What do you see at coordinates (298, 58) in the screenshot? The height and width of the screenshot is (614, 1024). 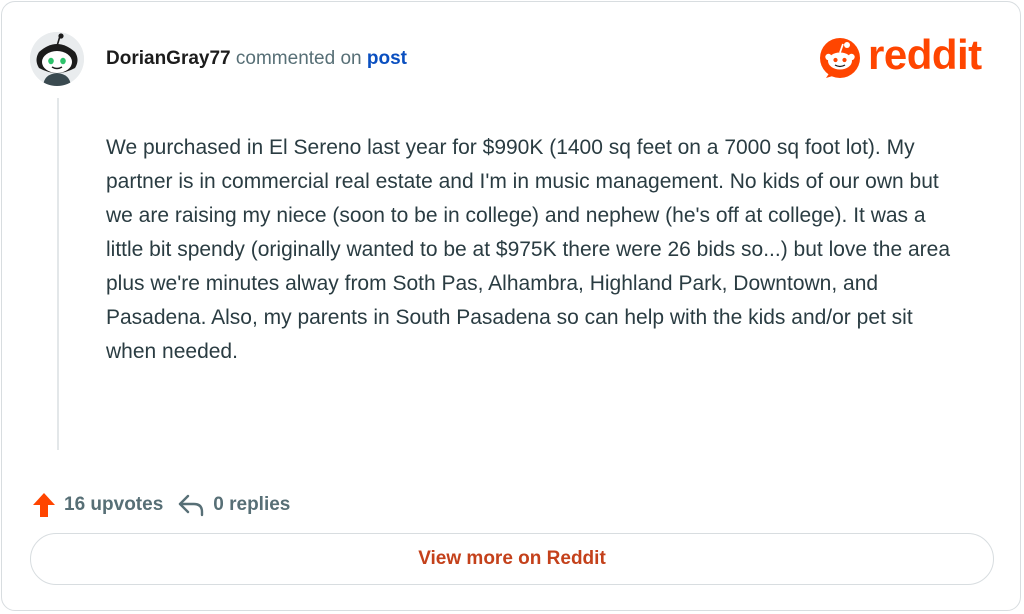 I see `commented-on-text: commented on` at bounding box center [298, 58].